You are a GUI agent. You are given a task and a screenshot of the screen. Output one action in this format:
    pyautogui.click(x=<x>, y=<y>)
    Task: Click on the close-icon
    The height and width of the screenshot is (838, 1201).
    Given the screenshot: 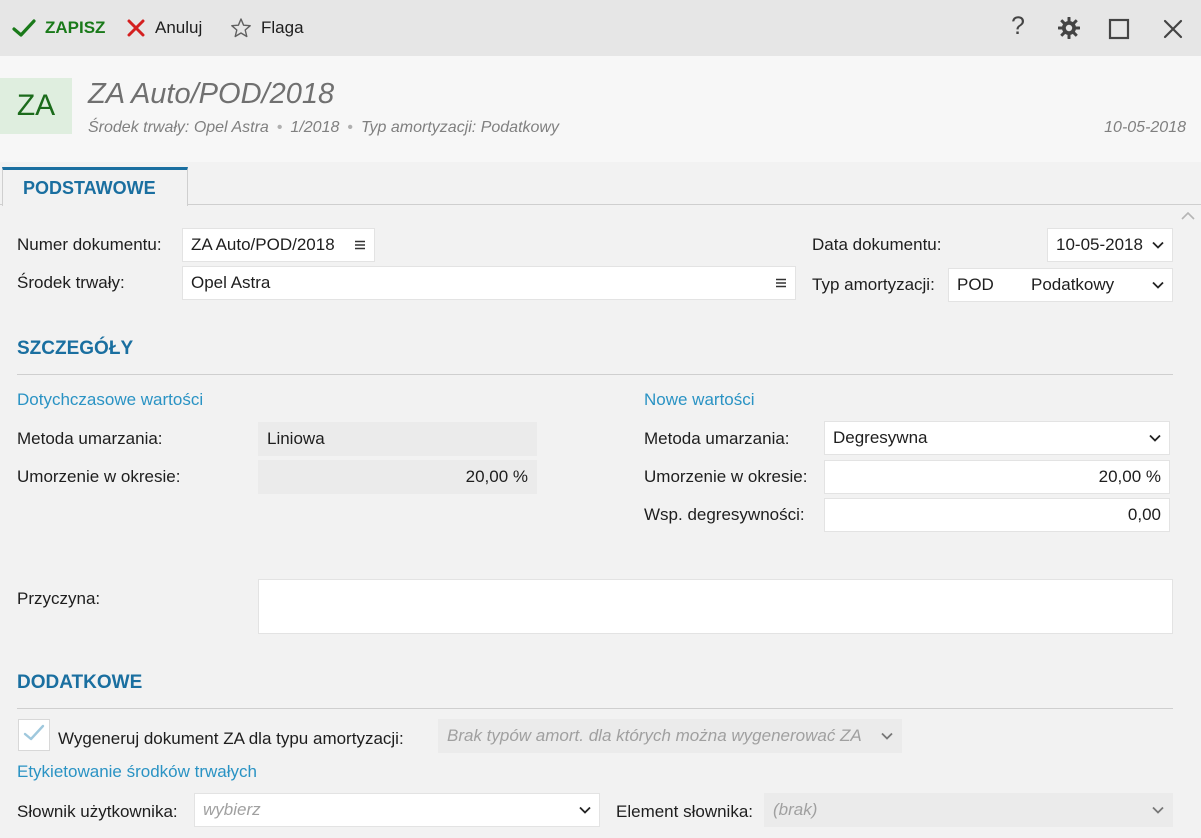 What is the action you would take?
    pyautogui.click(x=1173, y=29)
    